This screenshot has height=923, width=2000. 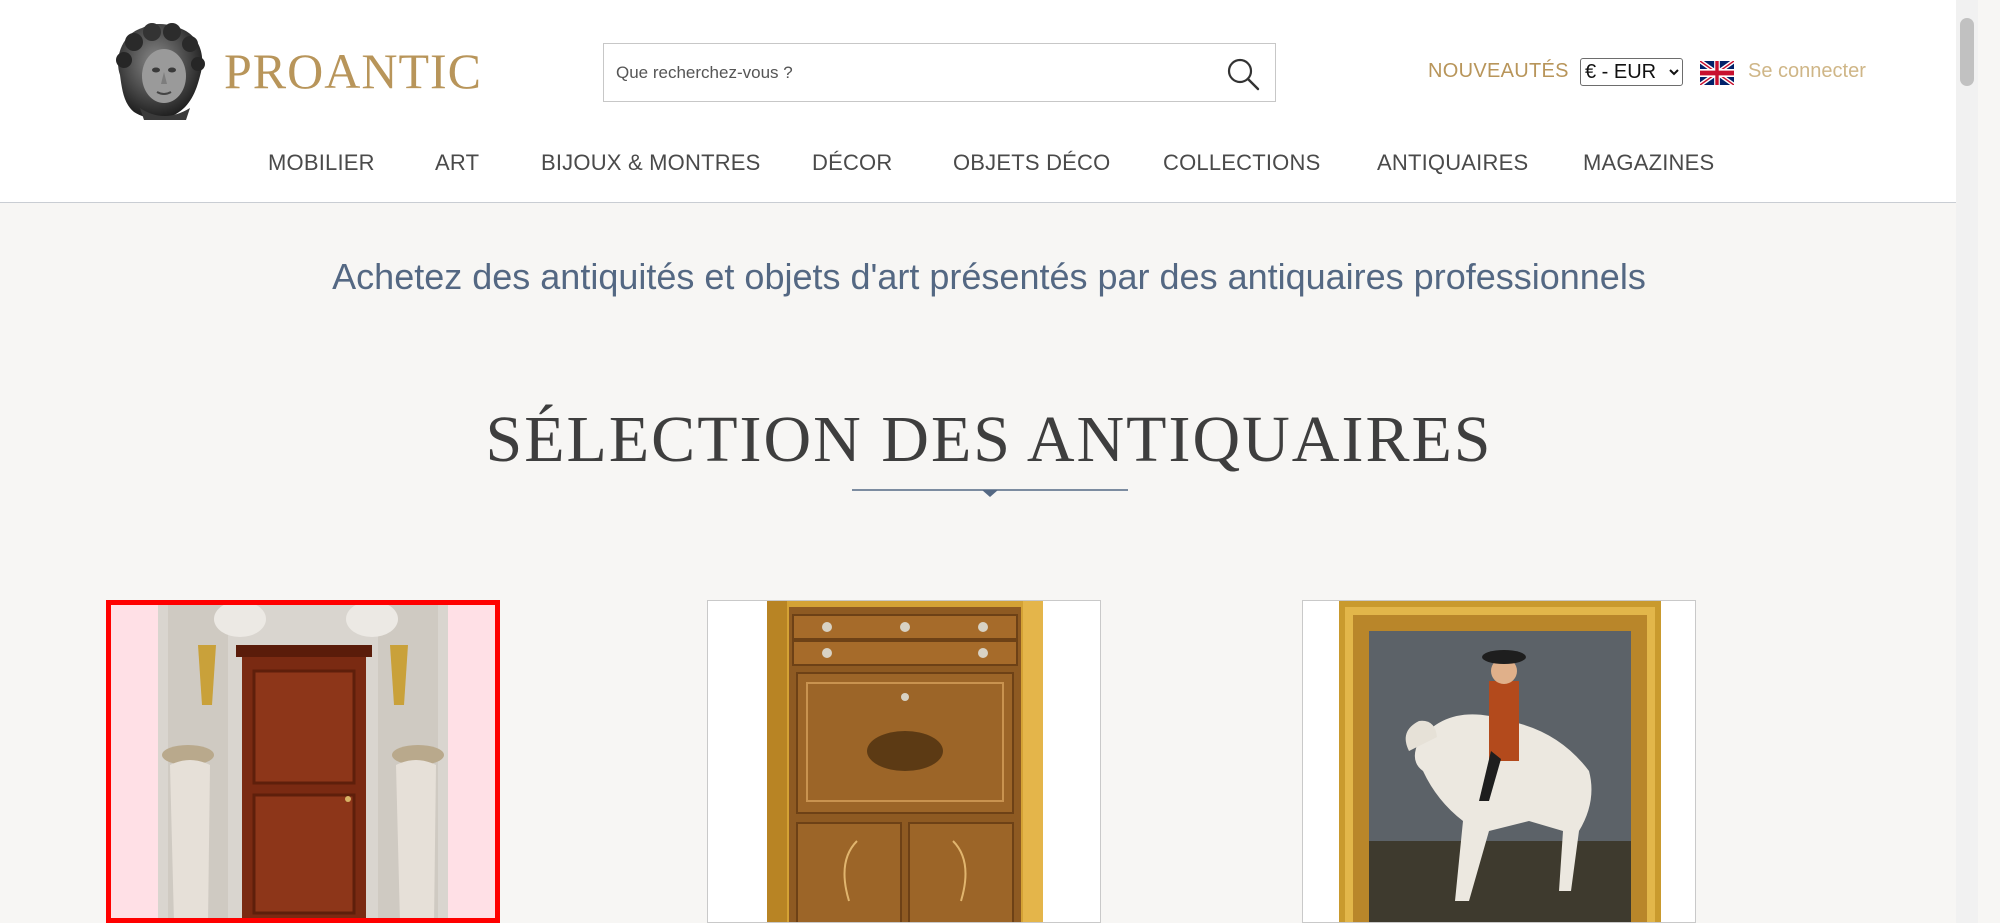 What do you see at coordinates (1967, 461) in the screenshot?
I see `scrollbar` at bounding box center [1967, 461].